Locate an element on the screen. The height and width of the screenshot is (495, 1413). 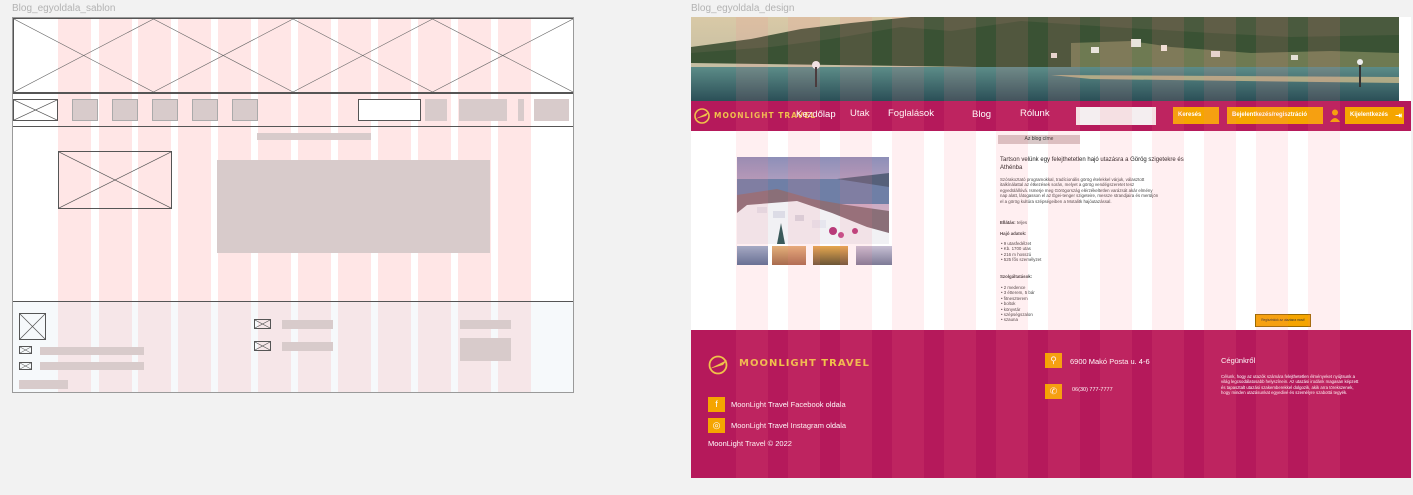
footer-address: 6900 Makó Posta u. 4-6 is located at coordinates (1110, 361).